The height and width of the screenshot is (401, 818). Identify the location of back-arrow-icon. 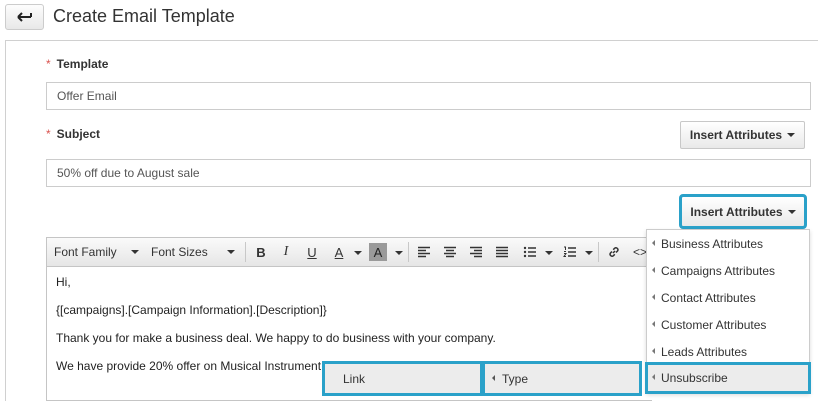
(24, 17).